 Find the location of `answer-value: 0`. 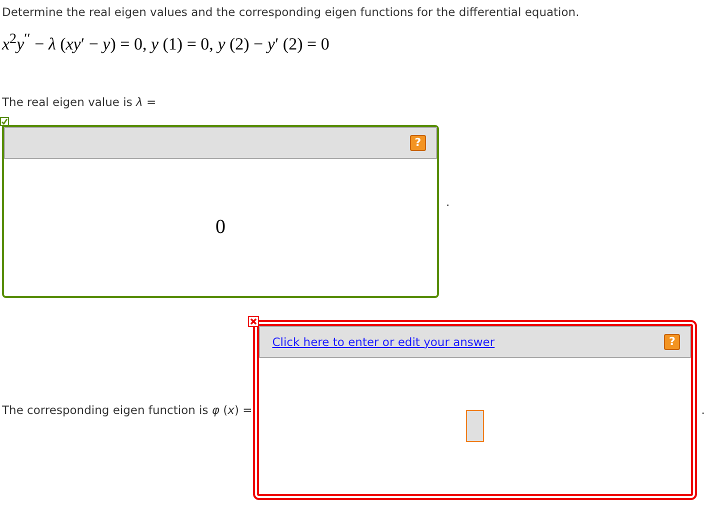

answer-value: 0 is located at coordinates (221, 227).